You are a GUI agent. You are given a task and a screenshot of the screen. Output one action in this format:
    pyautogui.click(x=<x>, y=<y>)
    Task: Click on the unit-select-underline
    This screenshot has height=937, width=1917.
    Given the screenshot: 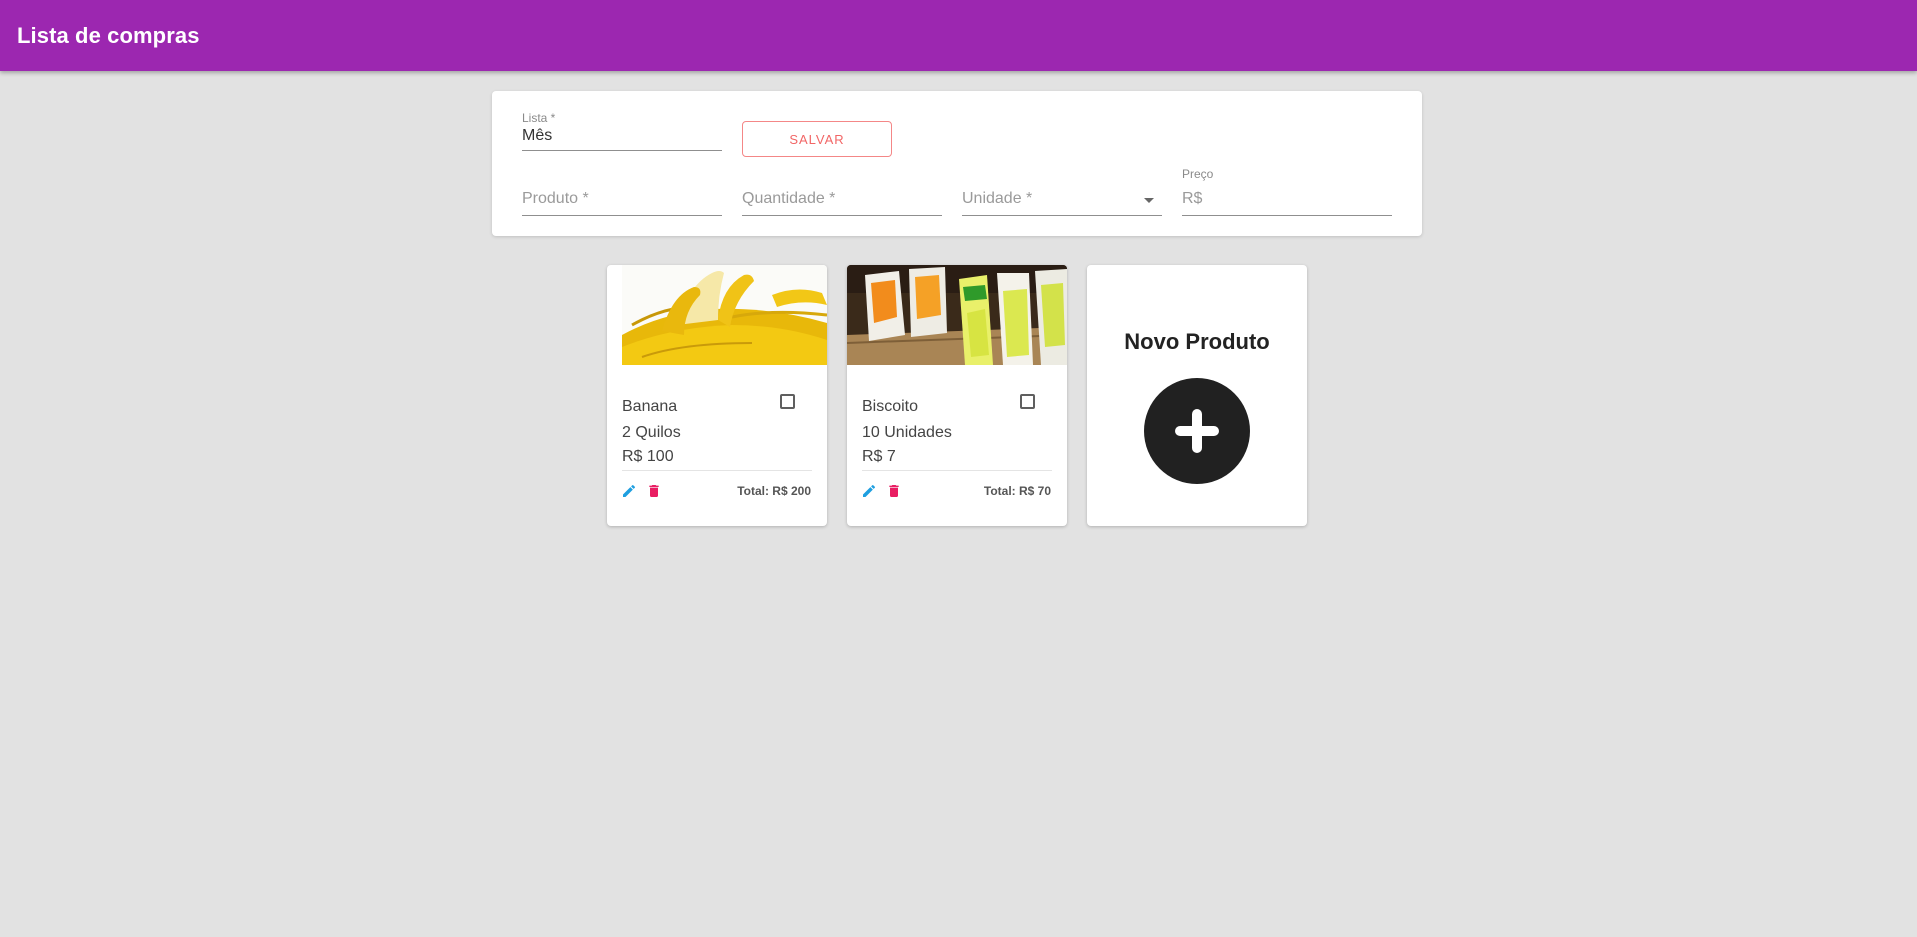 What is the action you would take?
    pyautogui.click(x=1062, y=215)
    